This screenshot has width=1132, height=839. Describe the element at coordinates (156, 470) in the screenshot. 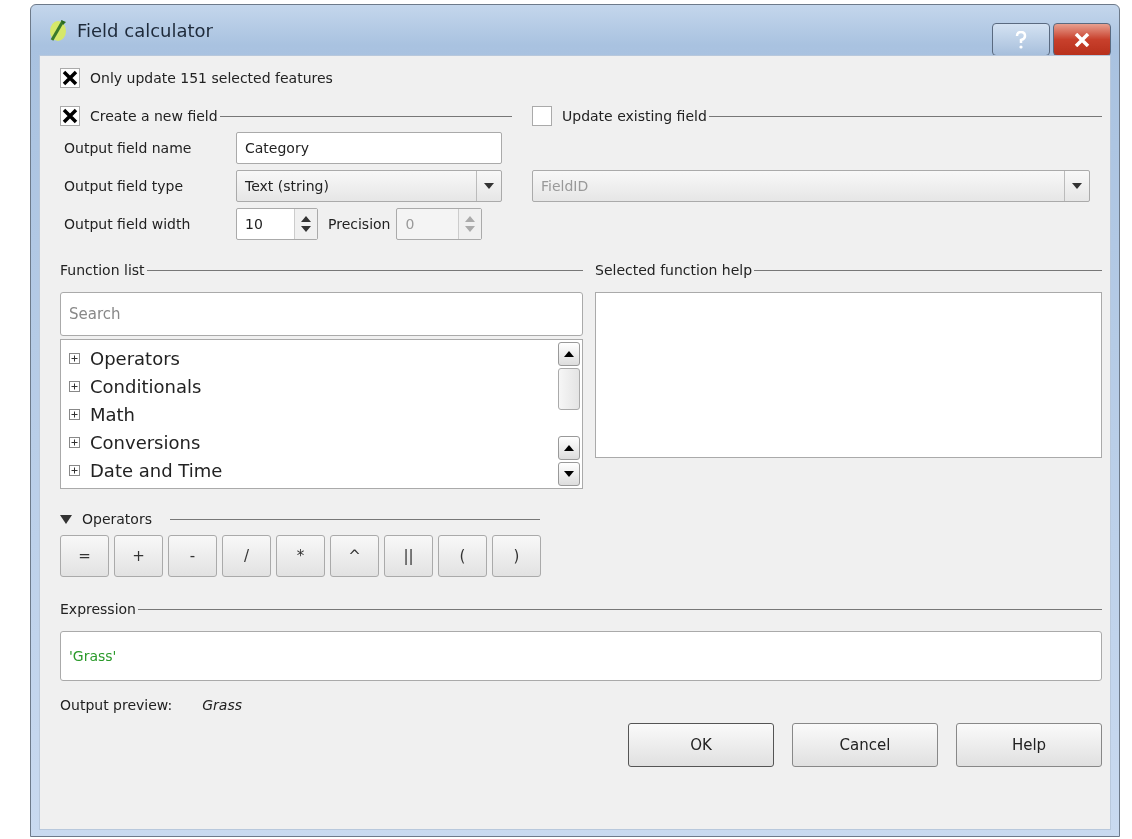

I see `tree-item: Date and Time` at that location.